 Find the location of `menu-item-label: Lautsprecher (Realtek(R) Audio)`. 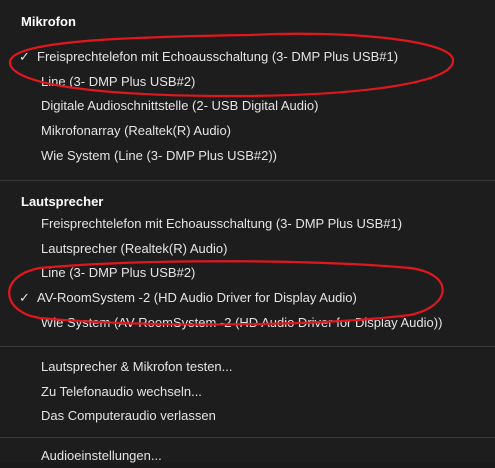

menu-item-label: Lautsprecher (Realtek(R) Audio) is located at coordinates (134, 248).